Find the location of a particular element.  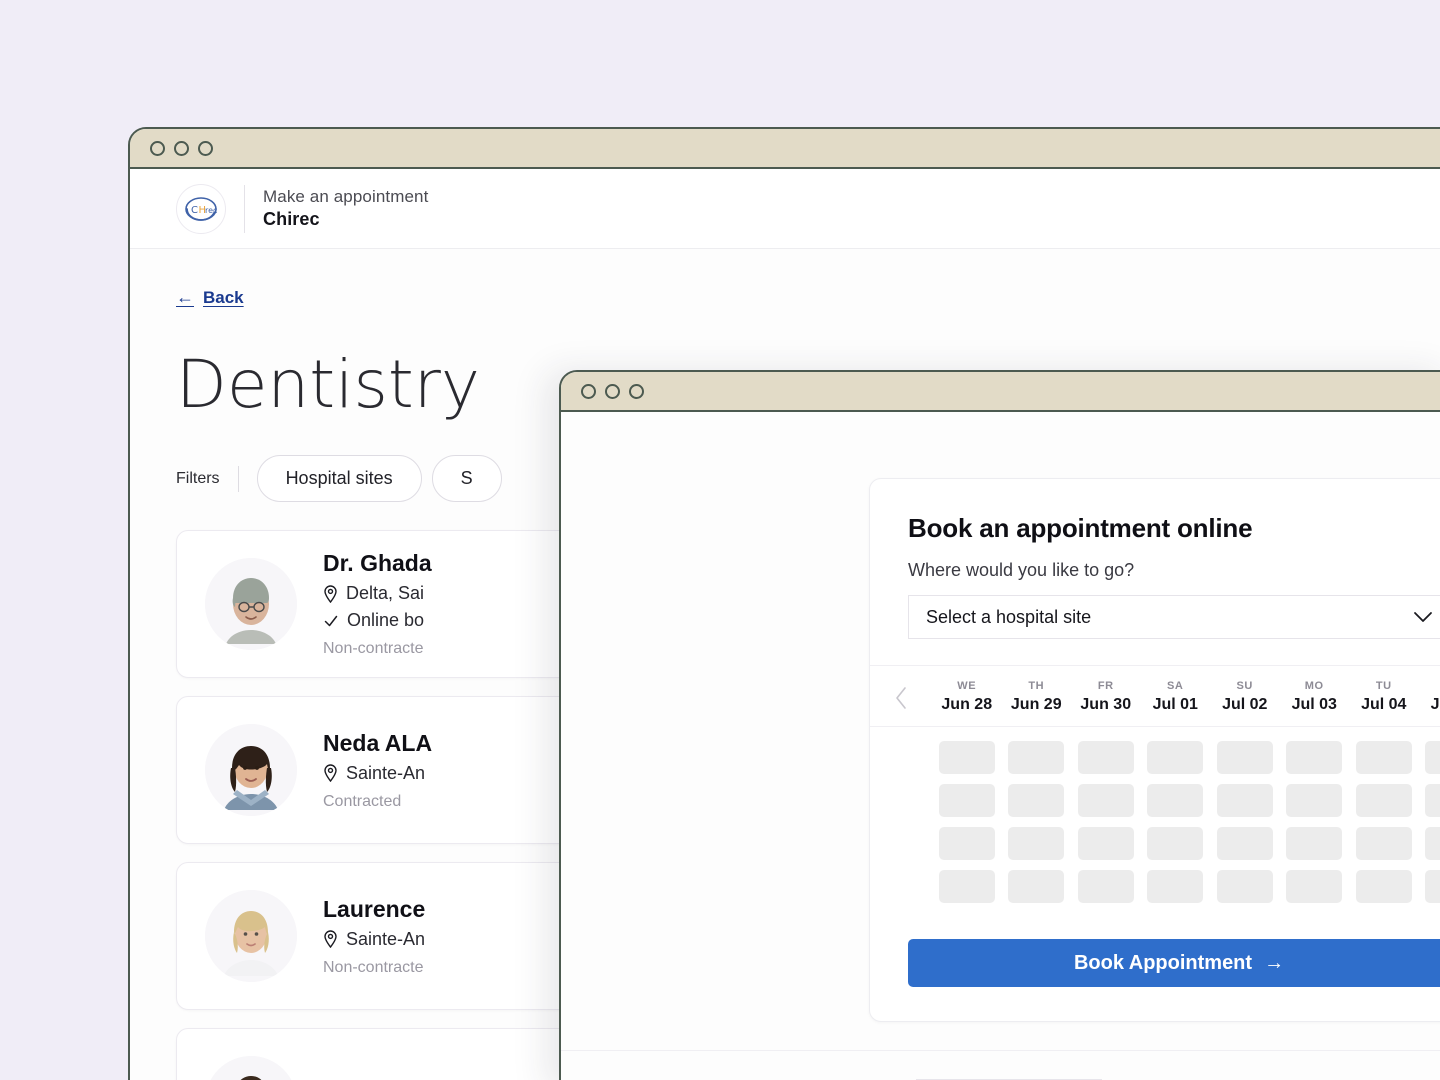

filter-chip-hospital-sites: Hospital sites is located at coordinates (339, 479).